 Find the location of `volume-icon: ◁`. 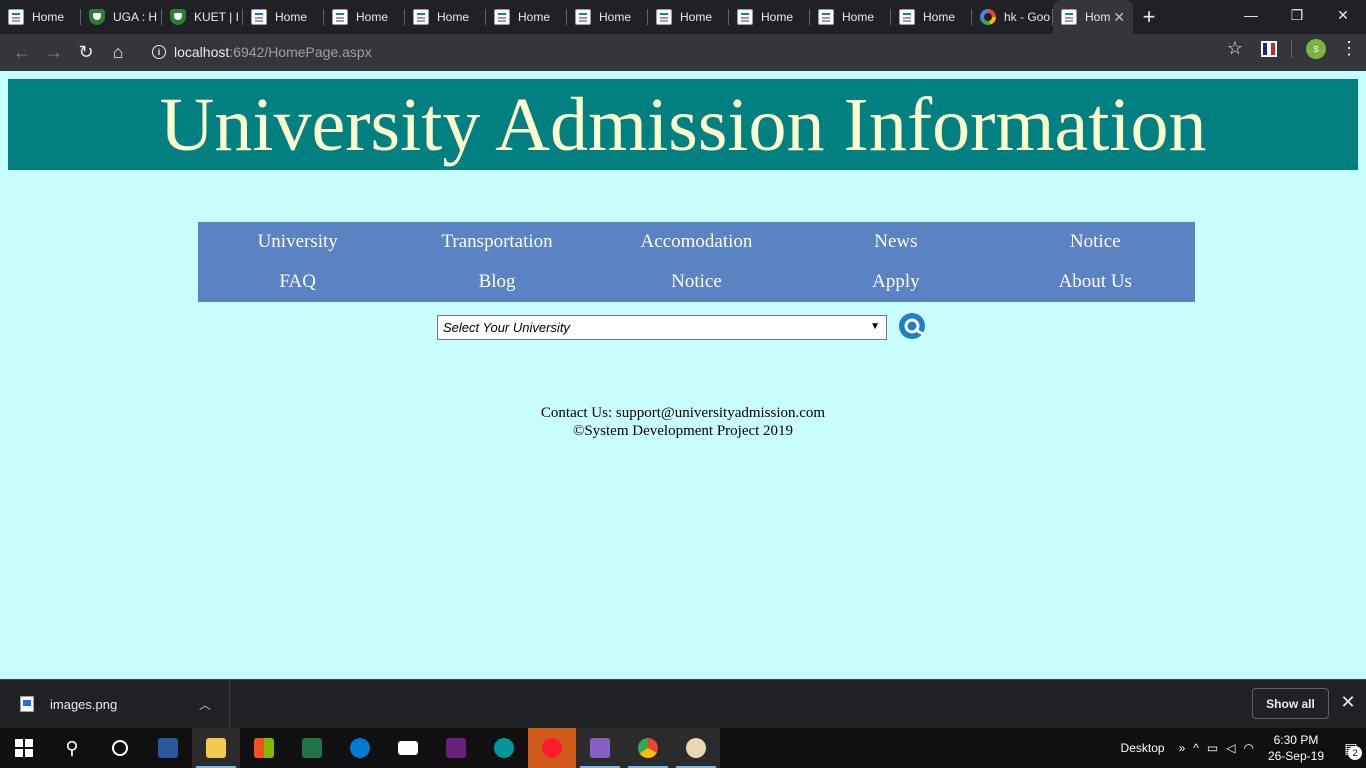

volume-icon: ◁ is located at coordinates (1230, 748).